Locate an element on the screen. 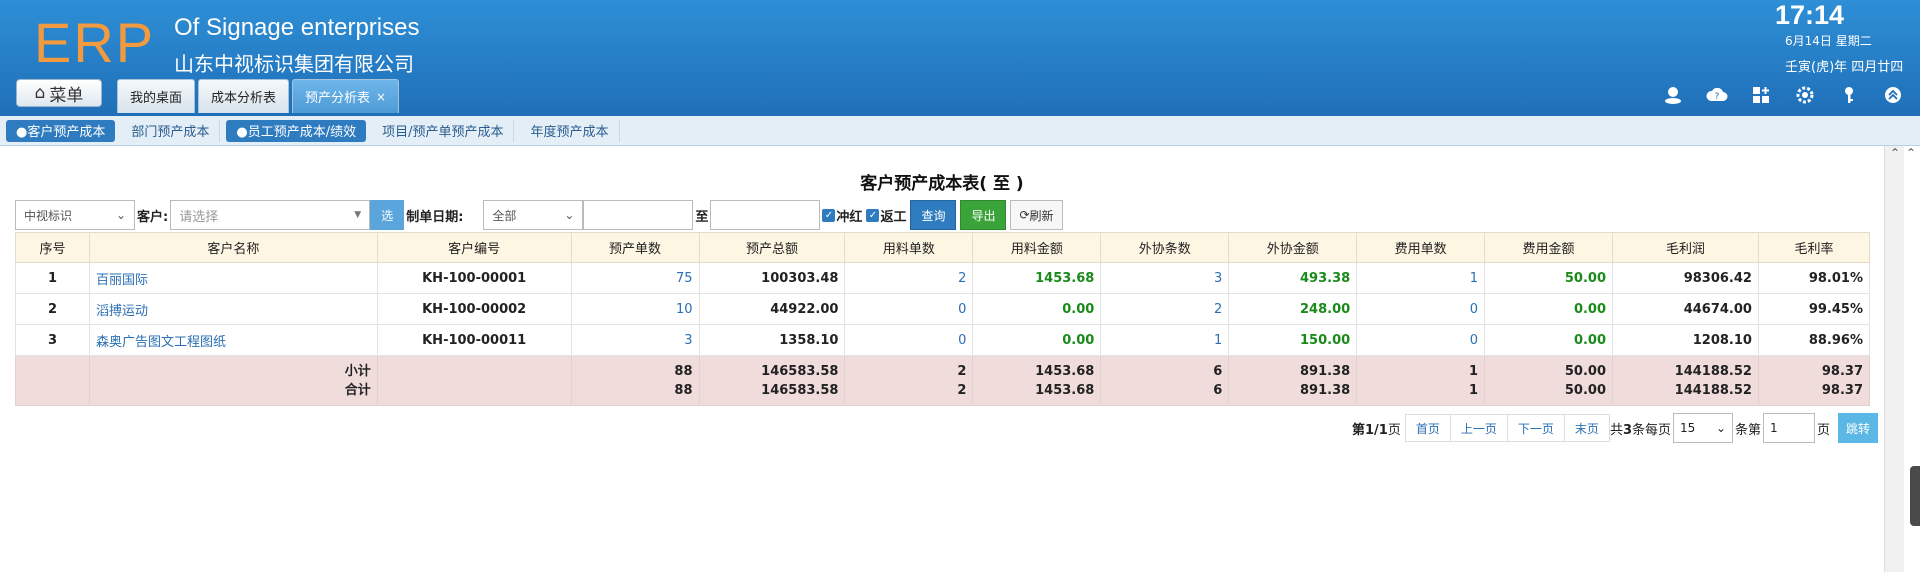 Image resolution: width=1920 pixels, height=572 pixels. scroll-up-icon: ⌃ is located at coordinates (1895, 153).